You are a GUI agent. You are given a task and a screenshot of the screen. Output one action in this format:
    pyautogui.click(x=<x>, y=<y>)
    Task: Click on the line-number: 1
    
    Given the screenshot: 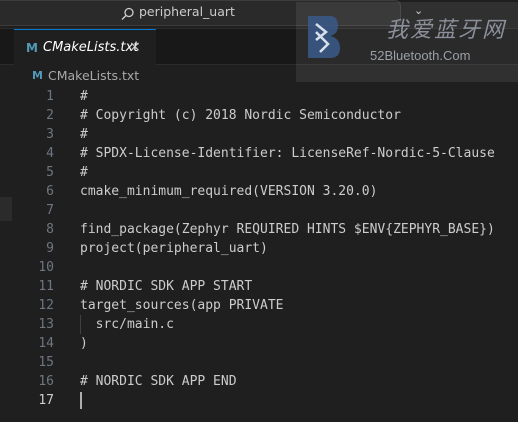 What is the action you would take?
    pyautogui.click(x=50, y=96)
    